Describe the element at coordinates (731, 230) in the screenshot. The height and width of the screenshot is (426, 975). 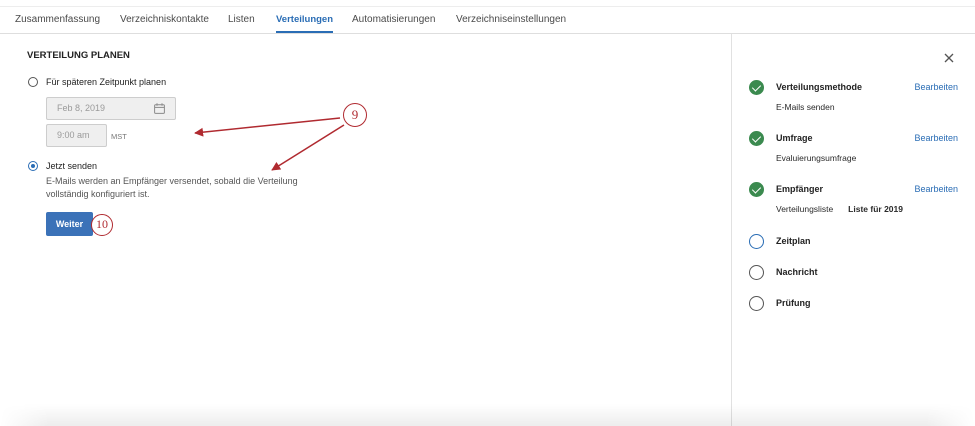
I see `panel-divider` at that location.